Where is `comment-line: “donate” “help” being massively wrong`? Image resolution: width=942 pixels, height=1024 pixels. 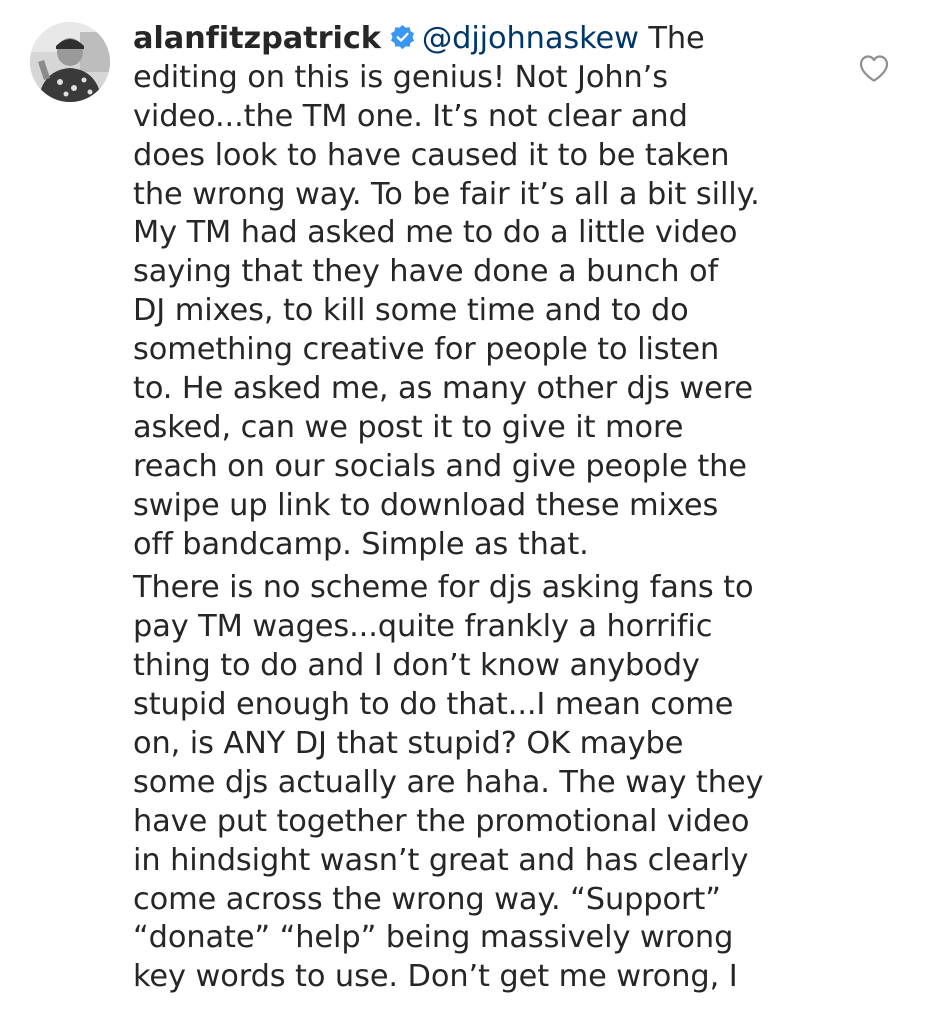
comment-line: “donate” “help” being massively wrong is located at coordinates (433, 938).